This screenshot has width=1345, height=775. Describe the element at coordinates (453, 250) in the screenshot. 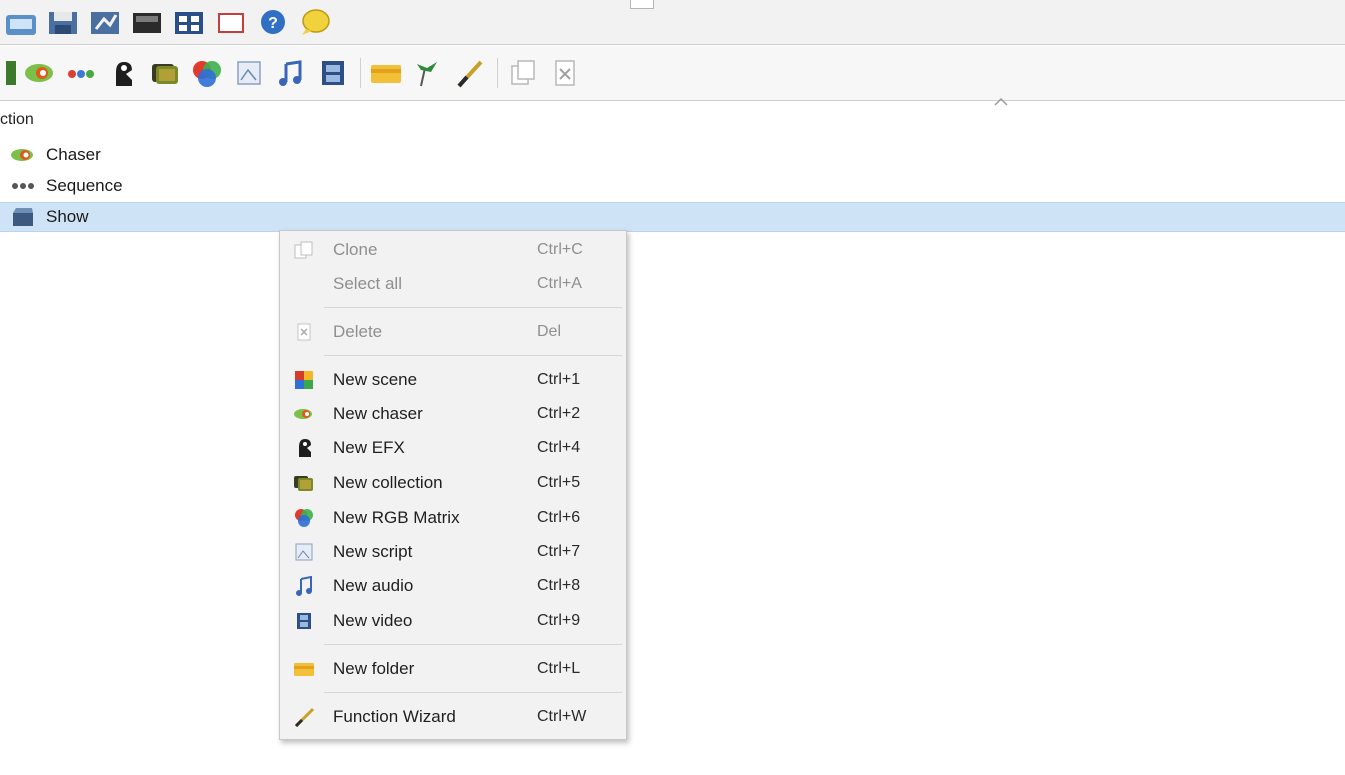

I see `menu-item-clone: Clone Ctrl+C` at that location.